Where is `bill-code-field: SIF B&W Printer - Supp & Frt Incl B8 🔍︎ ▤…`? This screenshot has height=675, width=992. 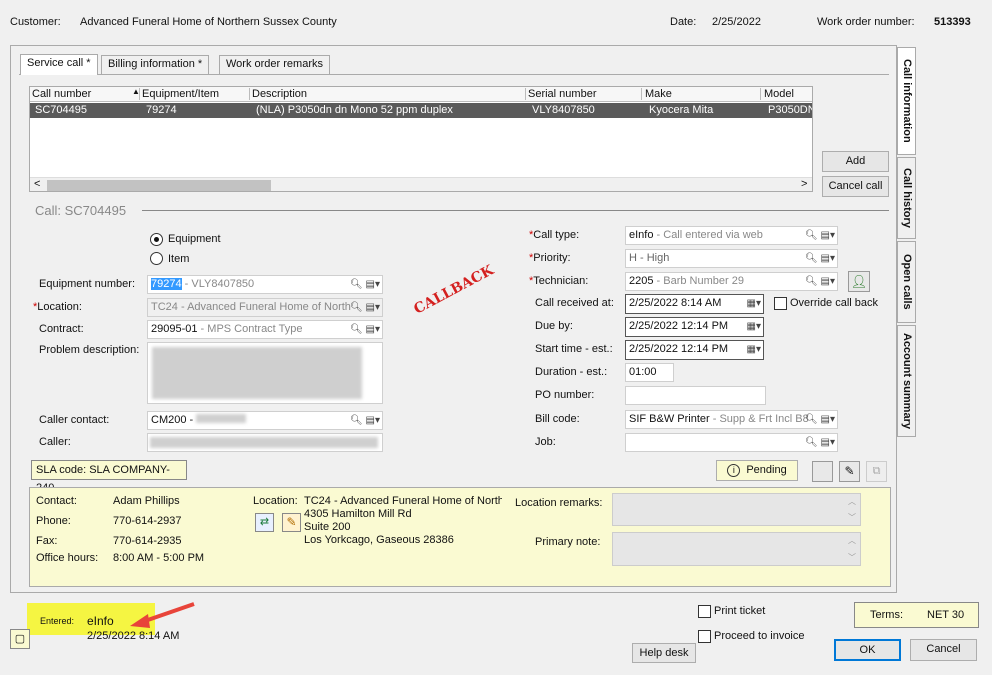
bill-code-field: SIF B&W Printer - Supp & Frt Incl B8 🔍︎ ▤… is located at coordinates (731, 419).